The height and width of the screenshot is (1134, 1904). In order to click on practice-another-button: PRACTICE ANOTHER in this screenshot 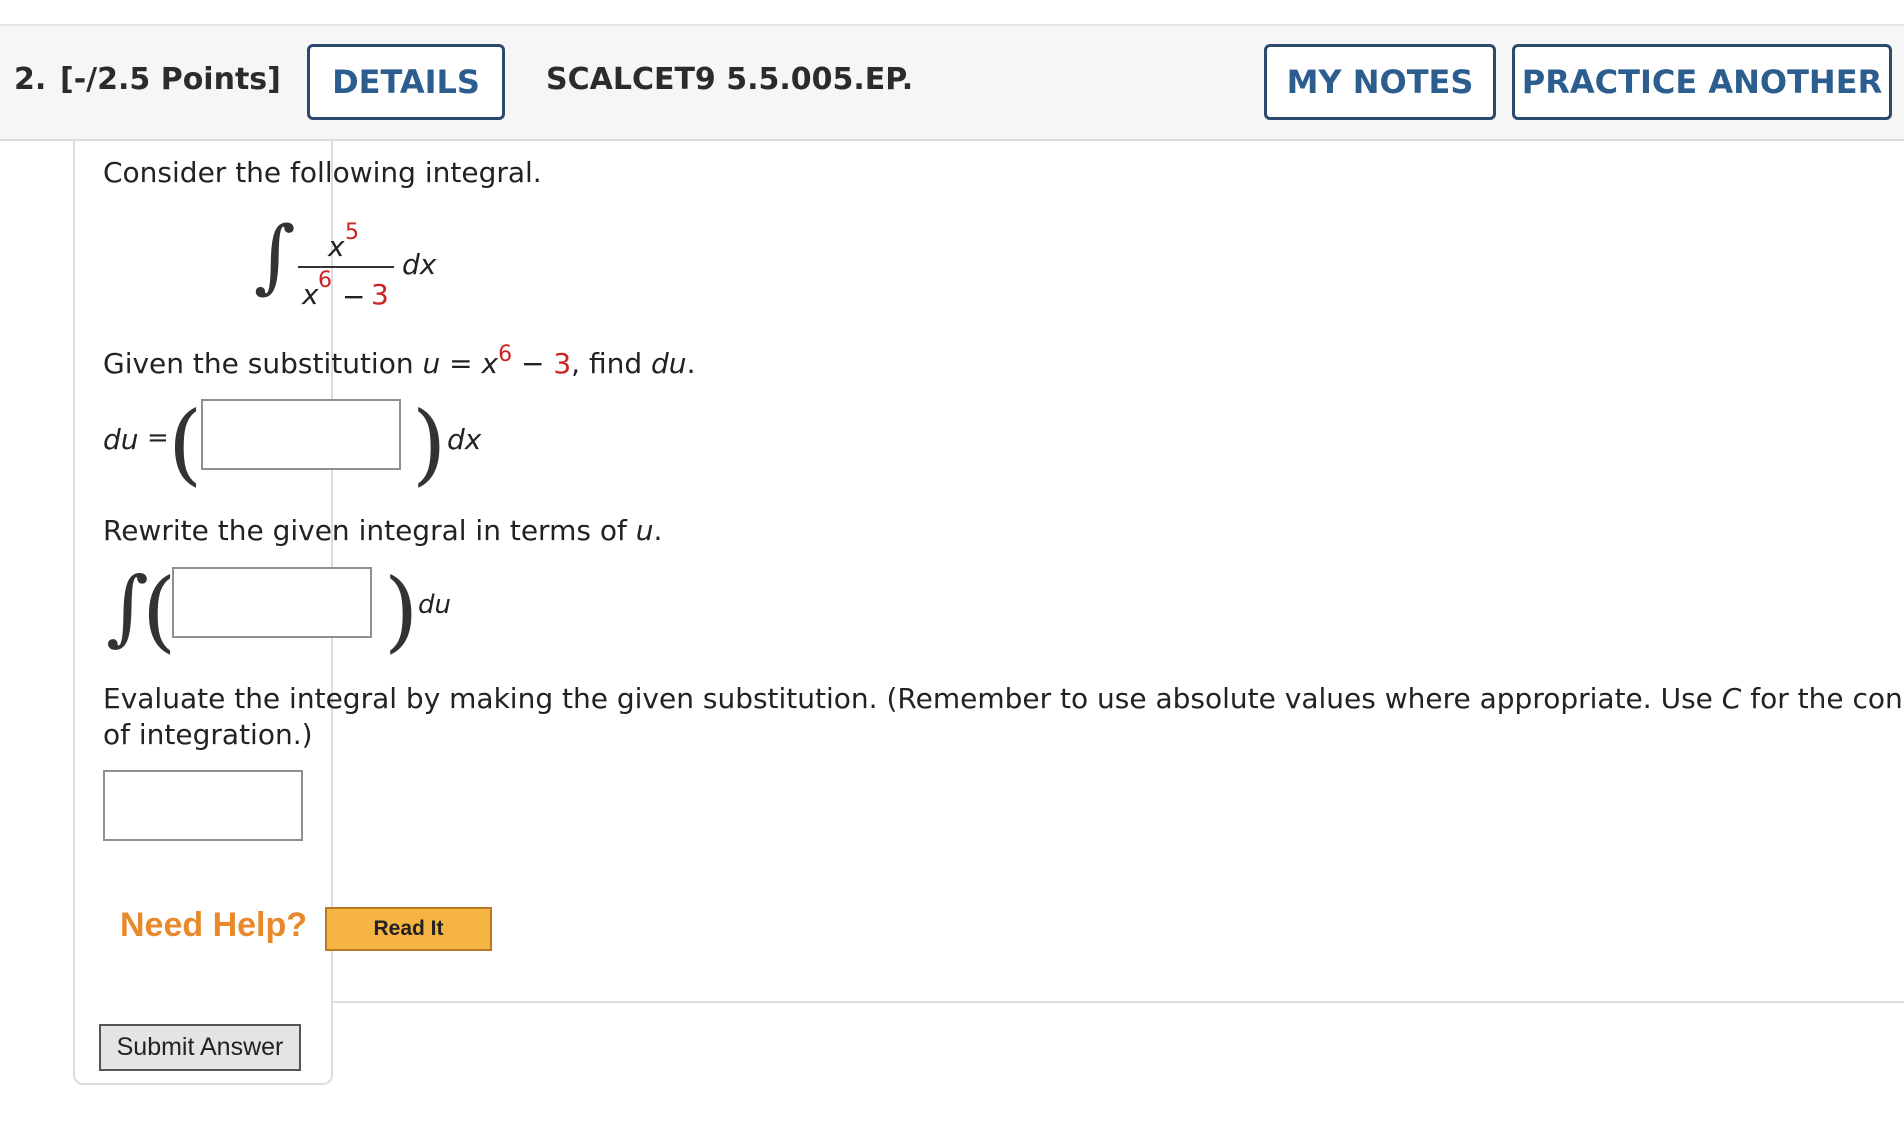, I will do `click(1702, 82)`.